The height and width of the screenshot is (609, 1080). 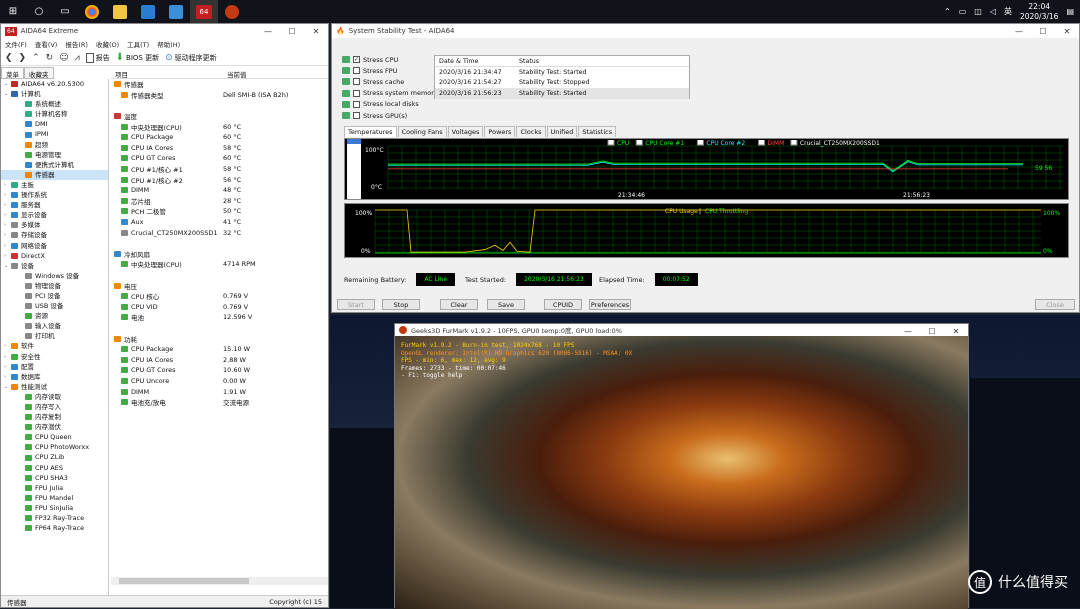 I want to click on tree-item: FPU SinJulia, so click(x=54, y=508).